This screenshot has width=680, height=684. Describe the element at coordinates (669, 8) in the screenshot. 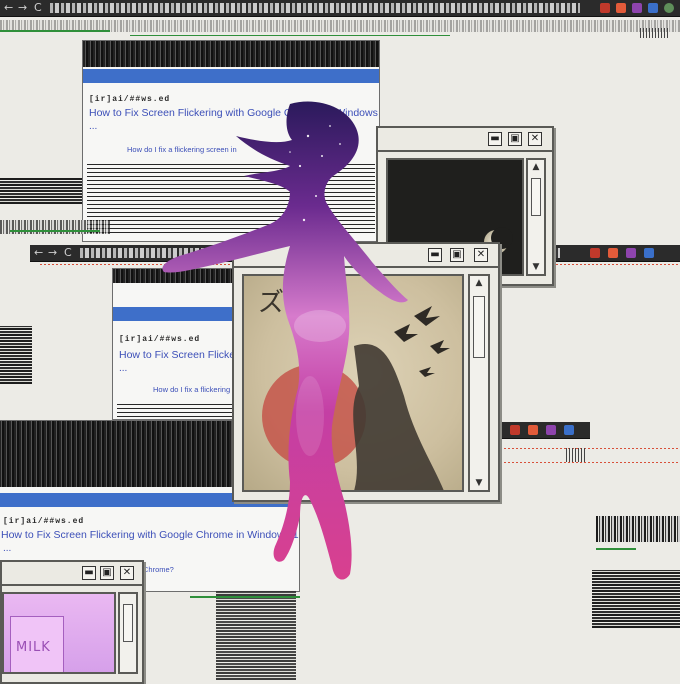

I see `avatar` at that location.